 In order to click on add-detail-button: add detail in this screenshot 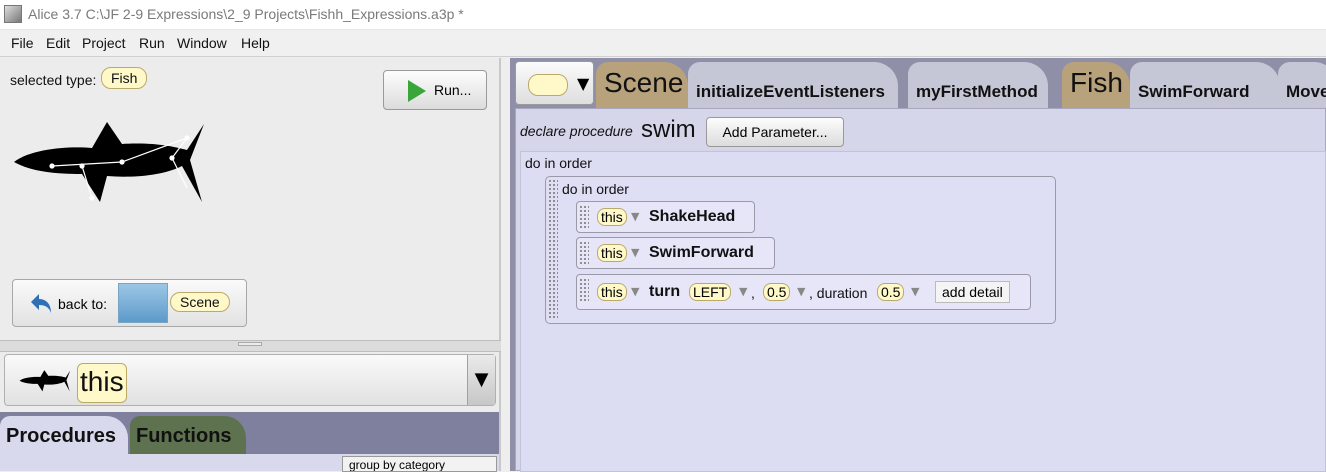, I will do `click(972, 292)`.